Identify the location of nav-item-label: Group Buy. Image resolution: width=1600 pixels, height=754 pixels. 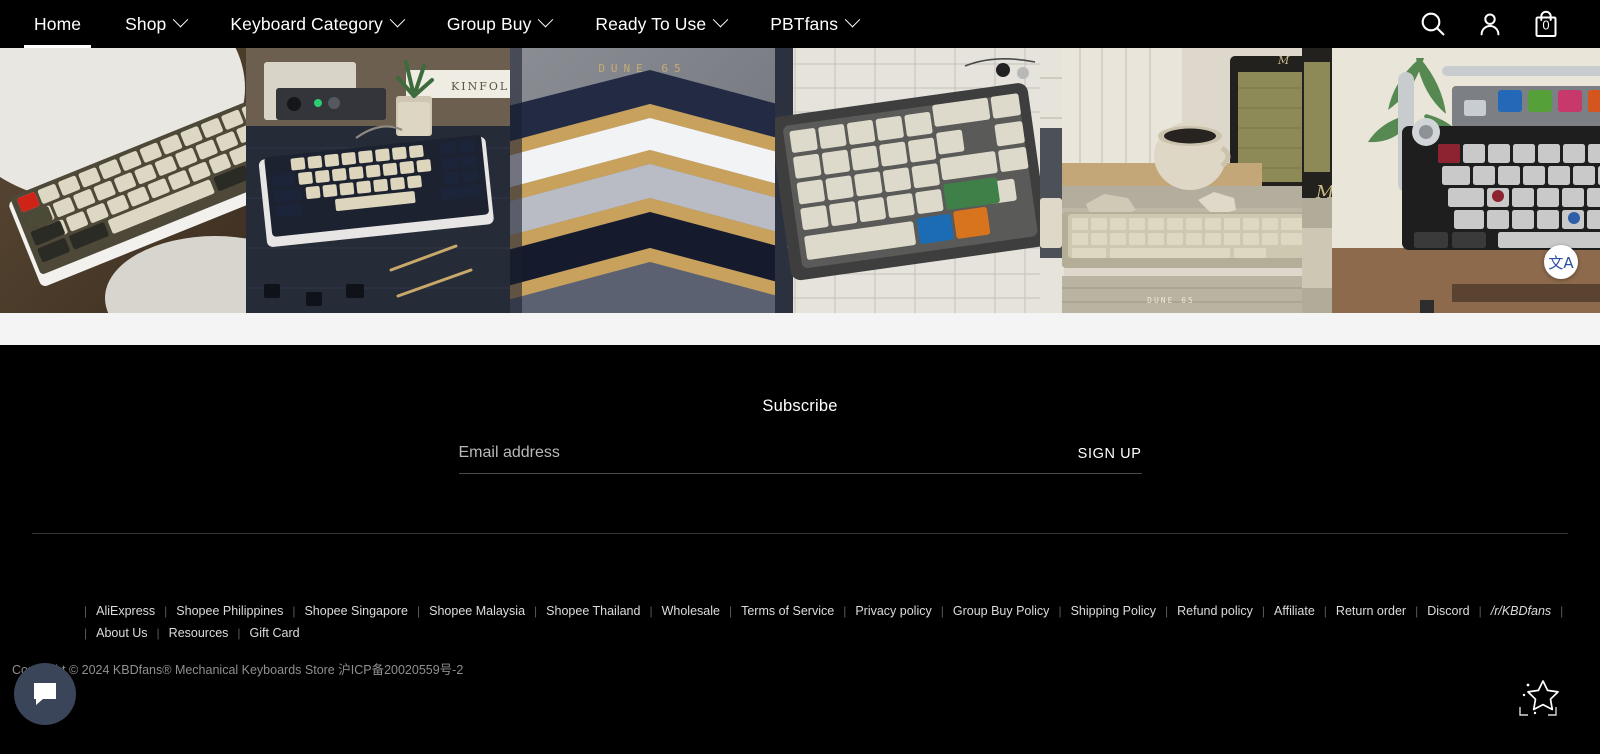
(489, 23).